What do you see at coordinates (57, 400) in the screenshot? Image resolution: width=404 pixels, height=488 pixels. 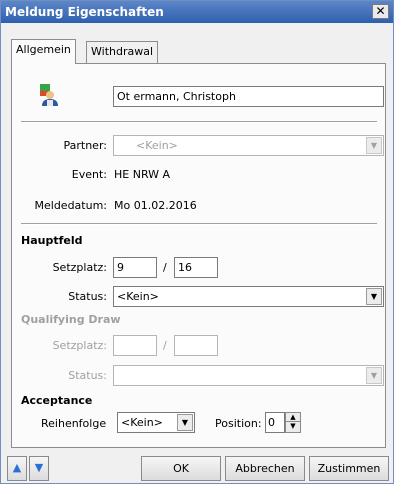 I see `acceptance-heading: Acceptance` at bounding box center [57, 400].